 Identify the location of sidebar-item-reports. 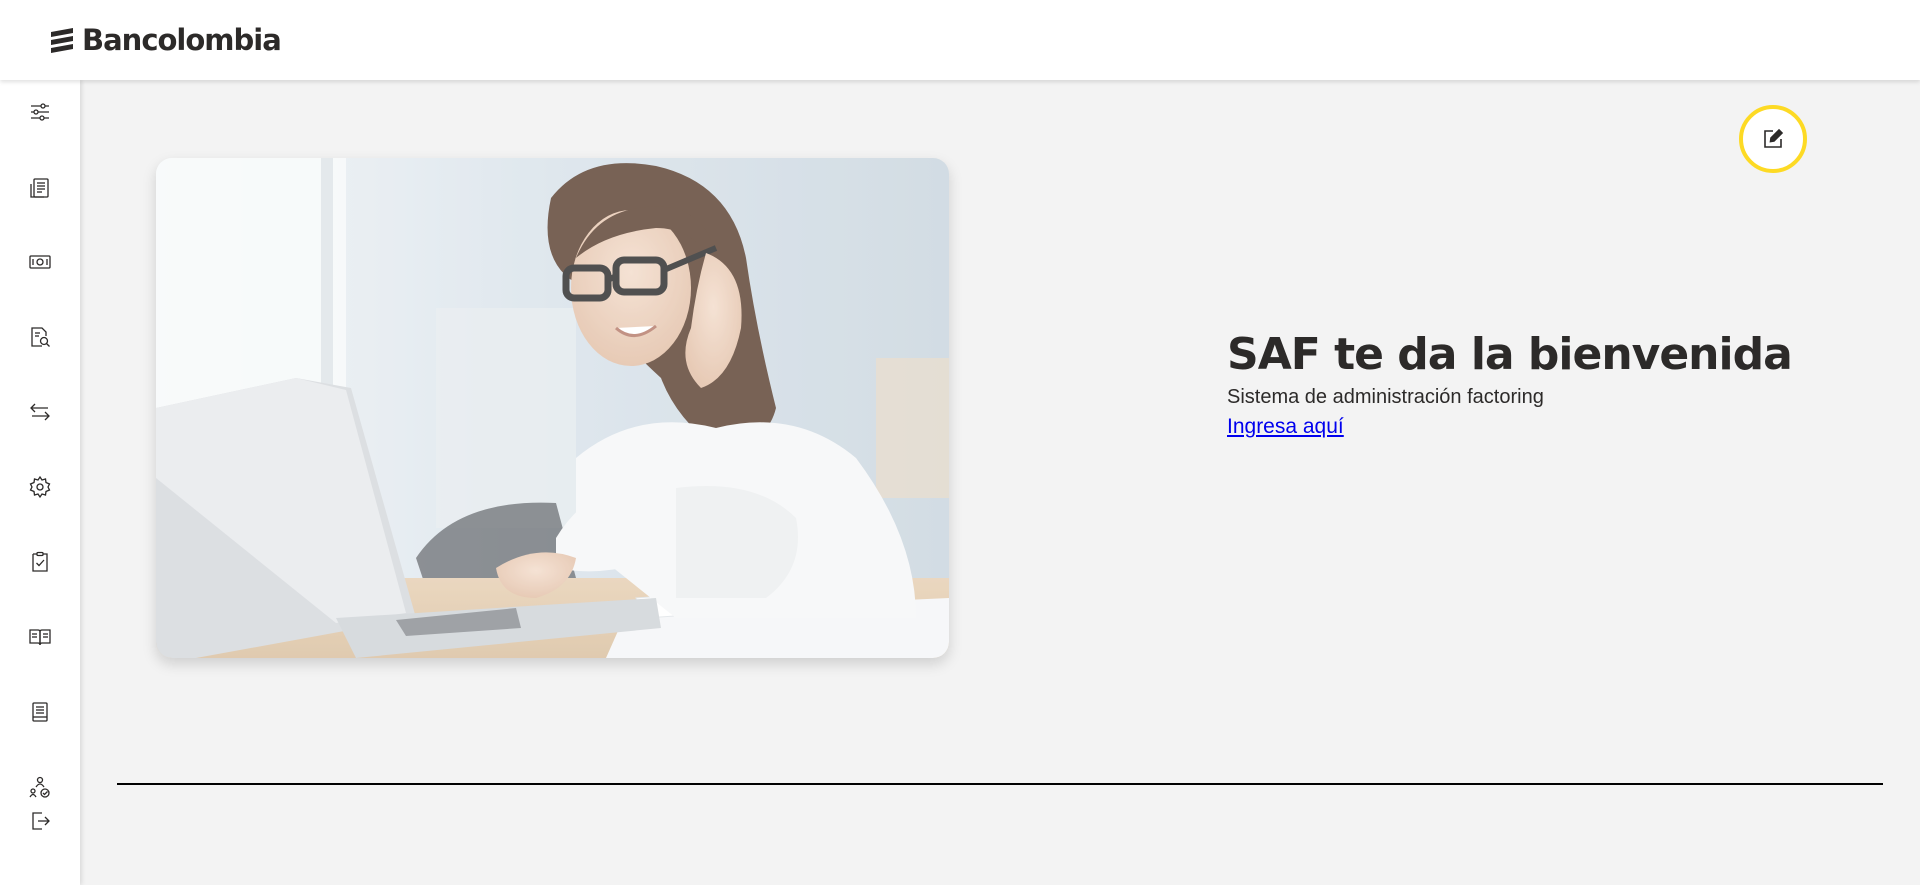
(40, 712).